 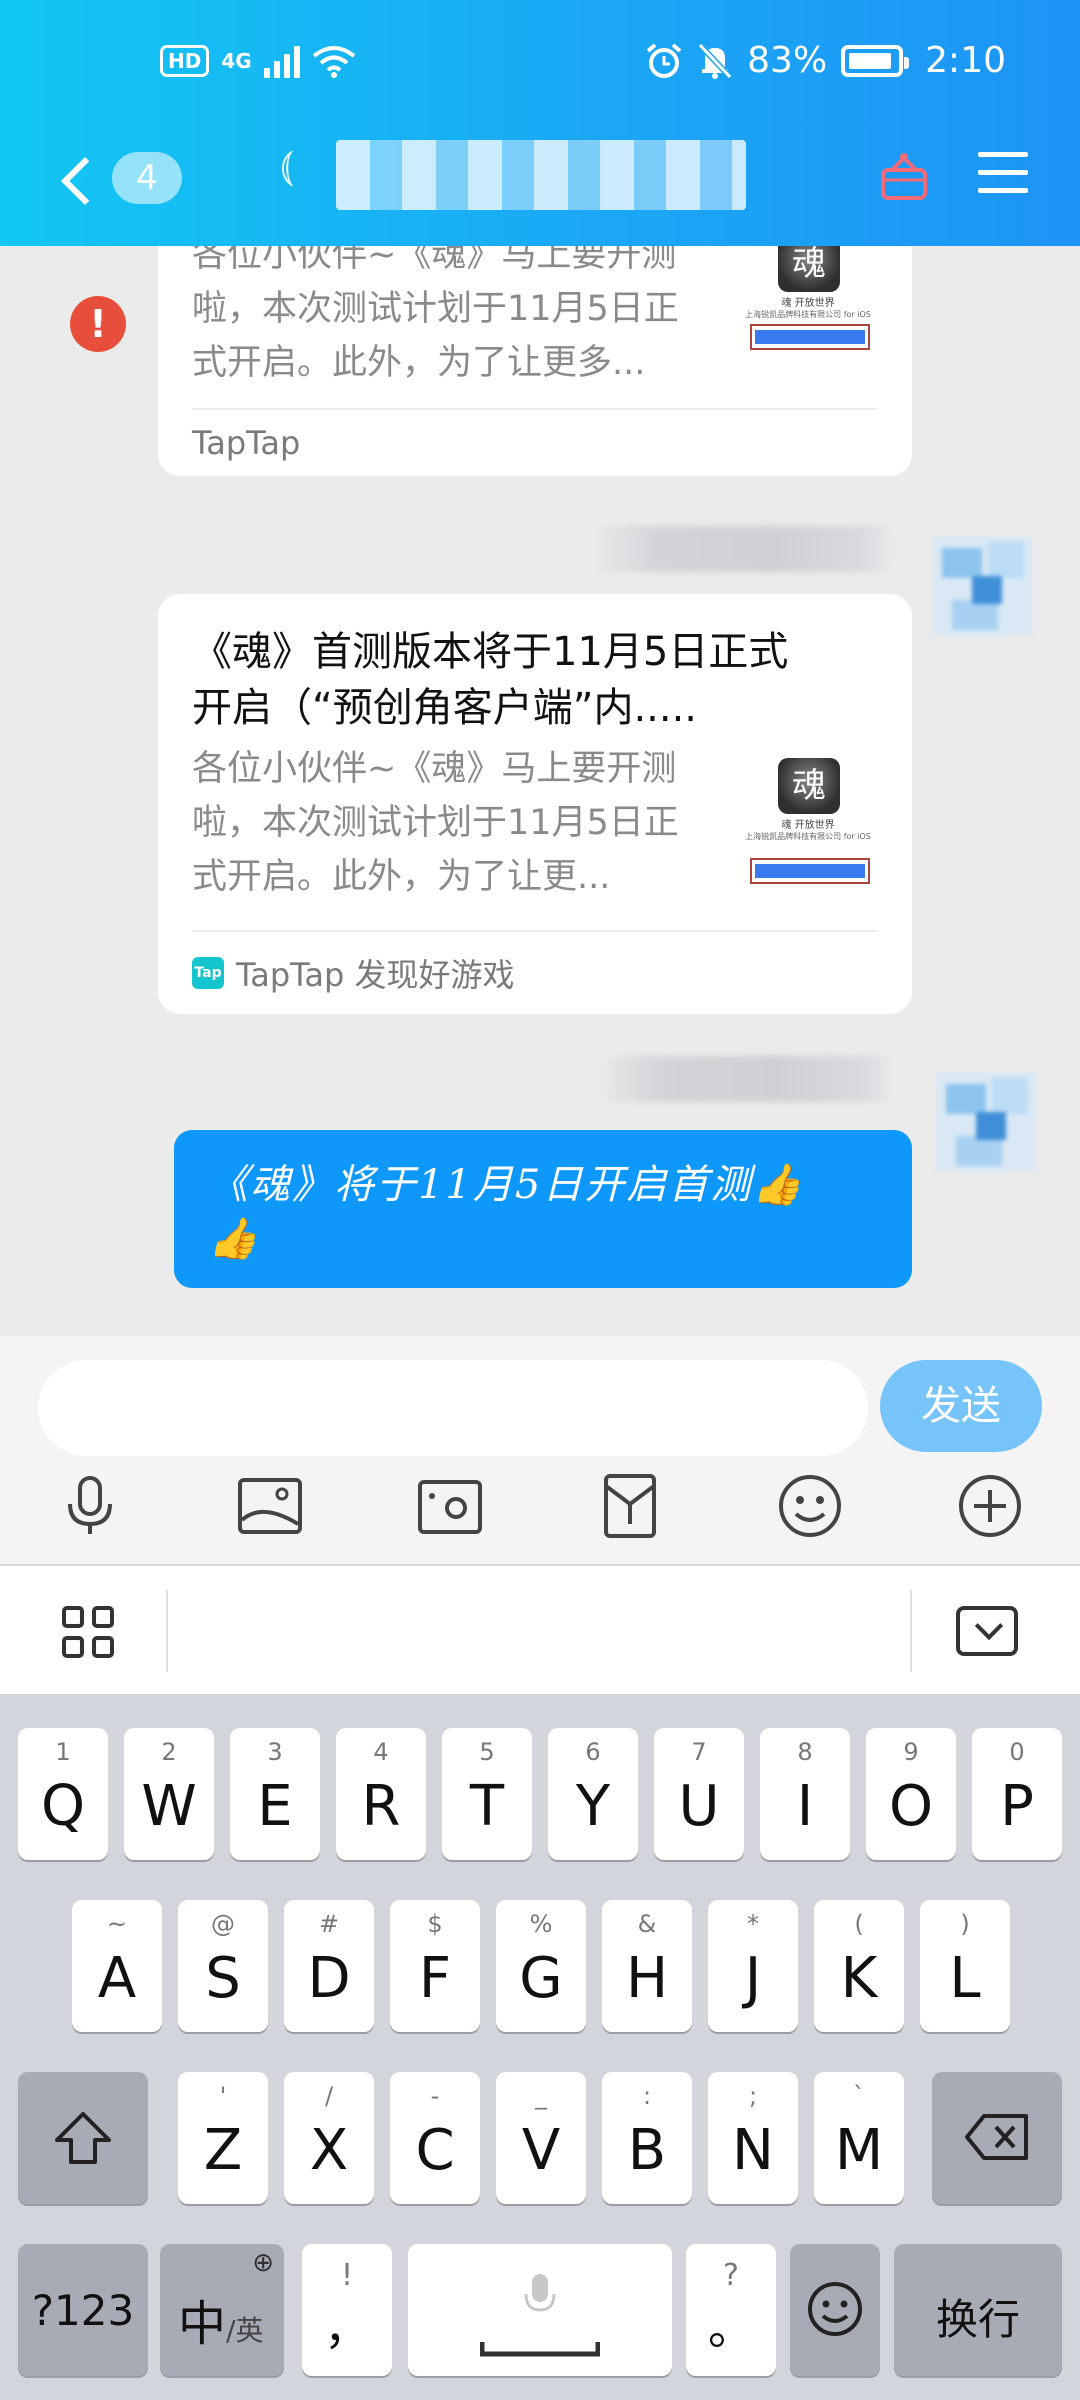 I want to click on key-sub-label: ?, so click(x=731, y=2275).